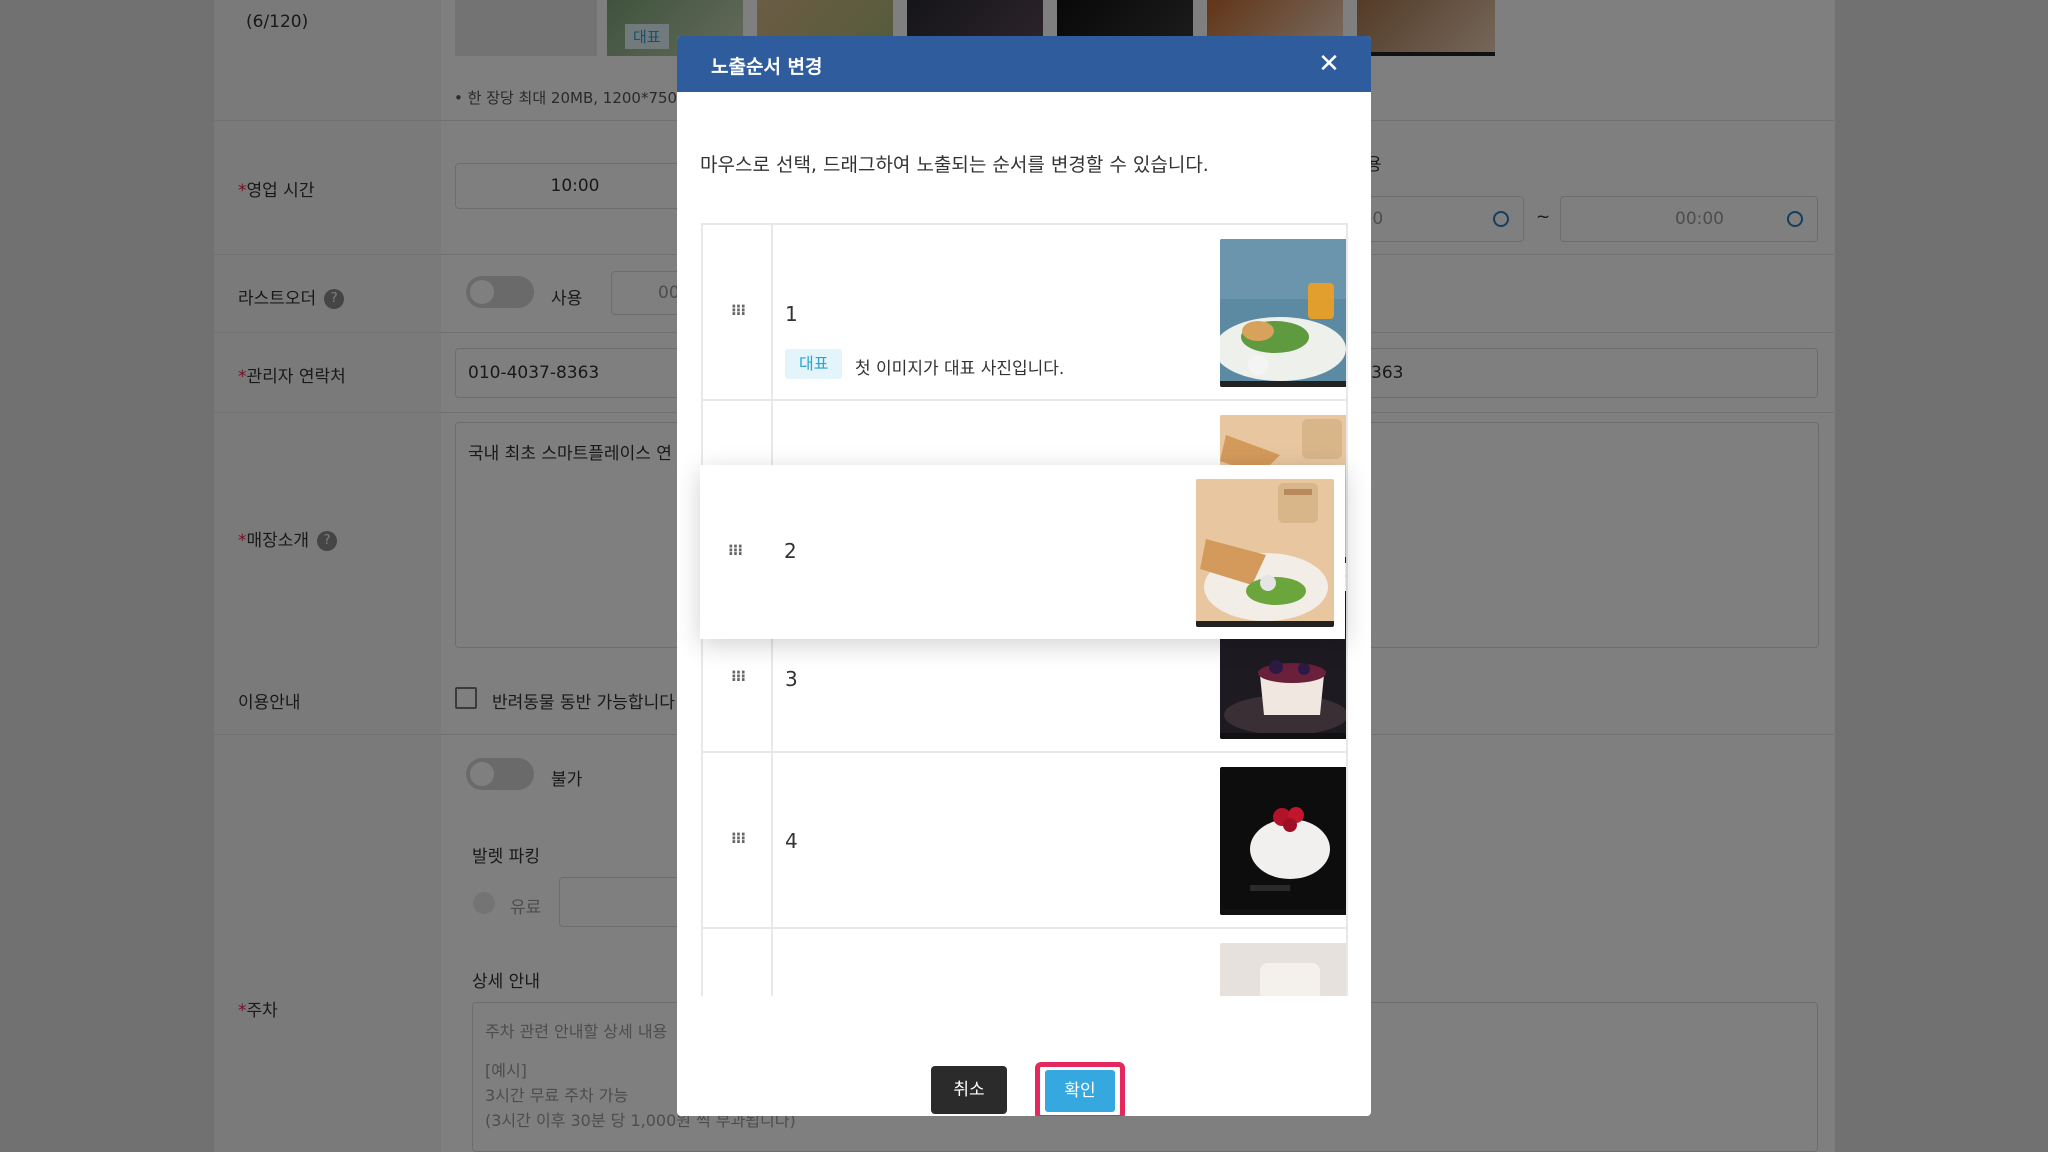 This screenshot has height=1152, width=2048. Describe the element at coordinates (791, 679) in the screenshot. I see `item-number: 3` at that location.